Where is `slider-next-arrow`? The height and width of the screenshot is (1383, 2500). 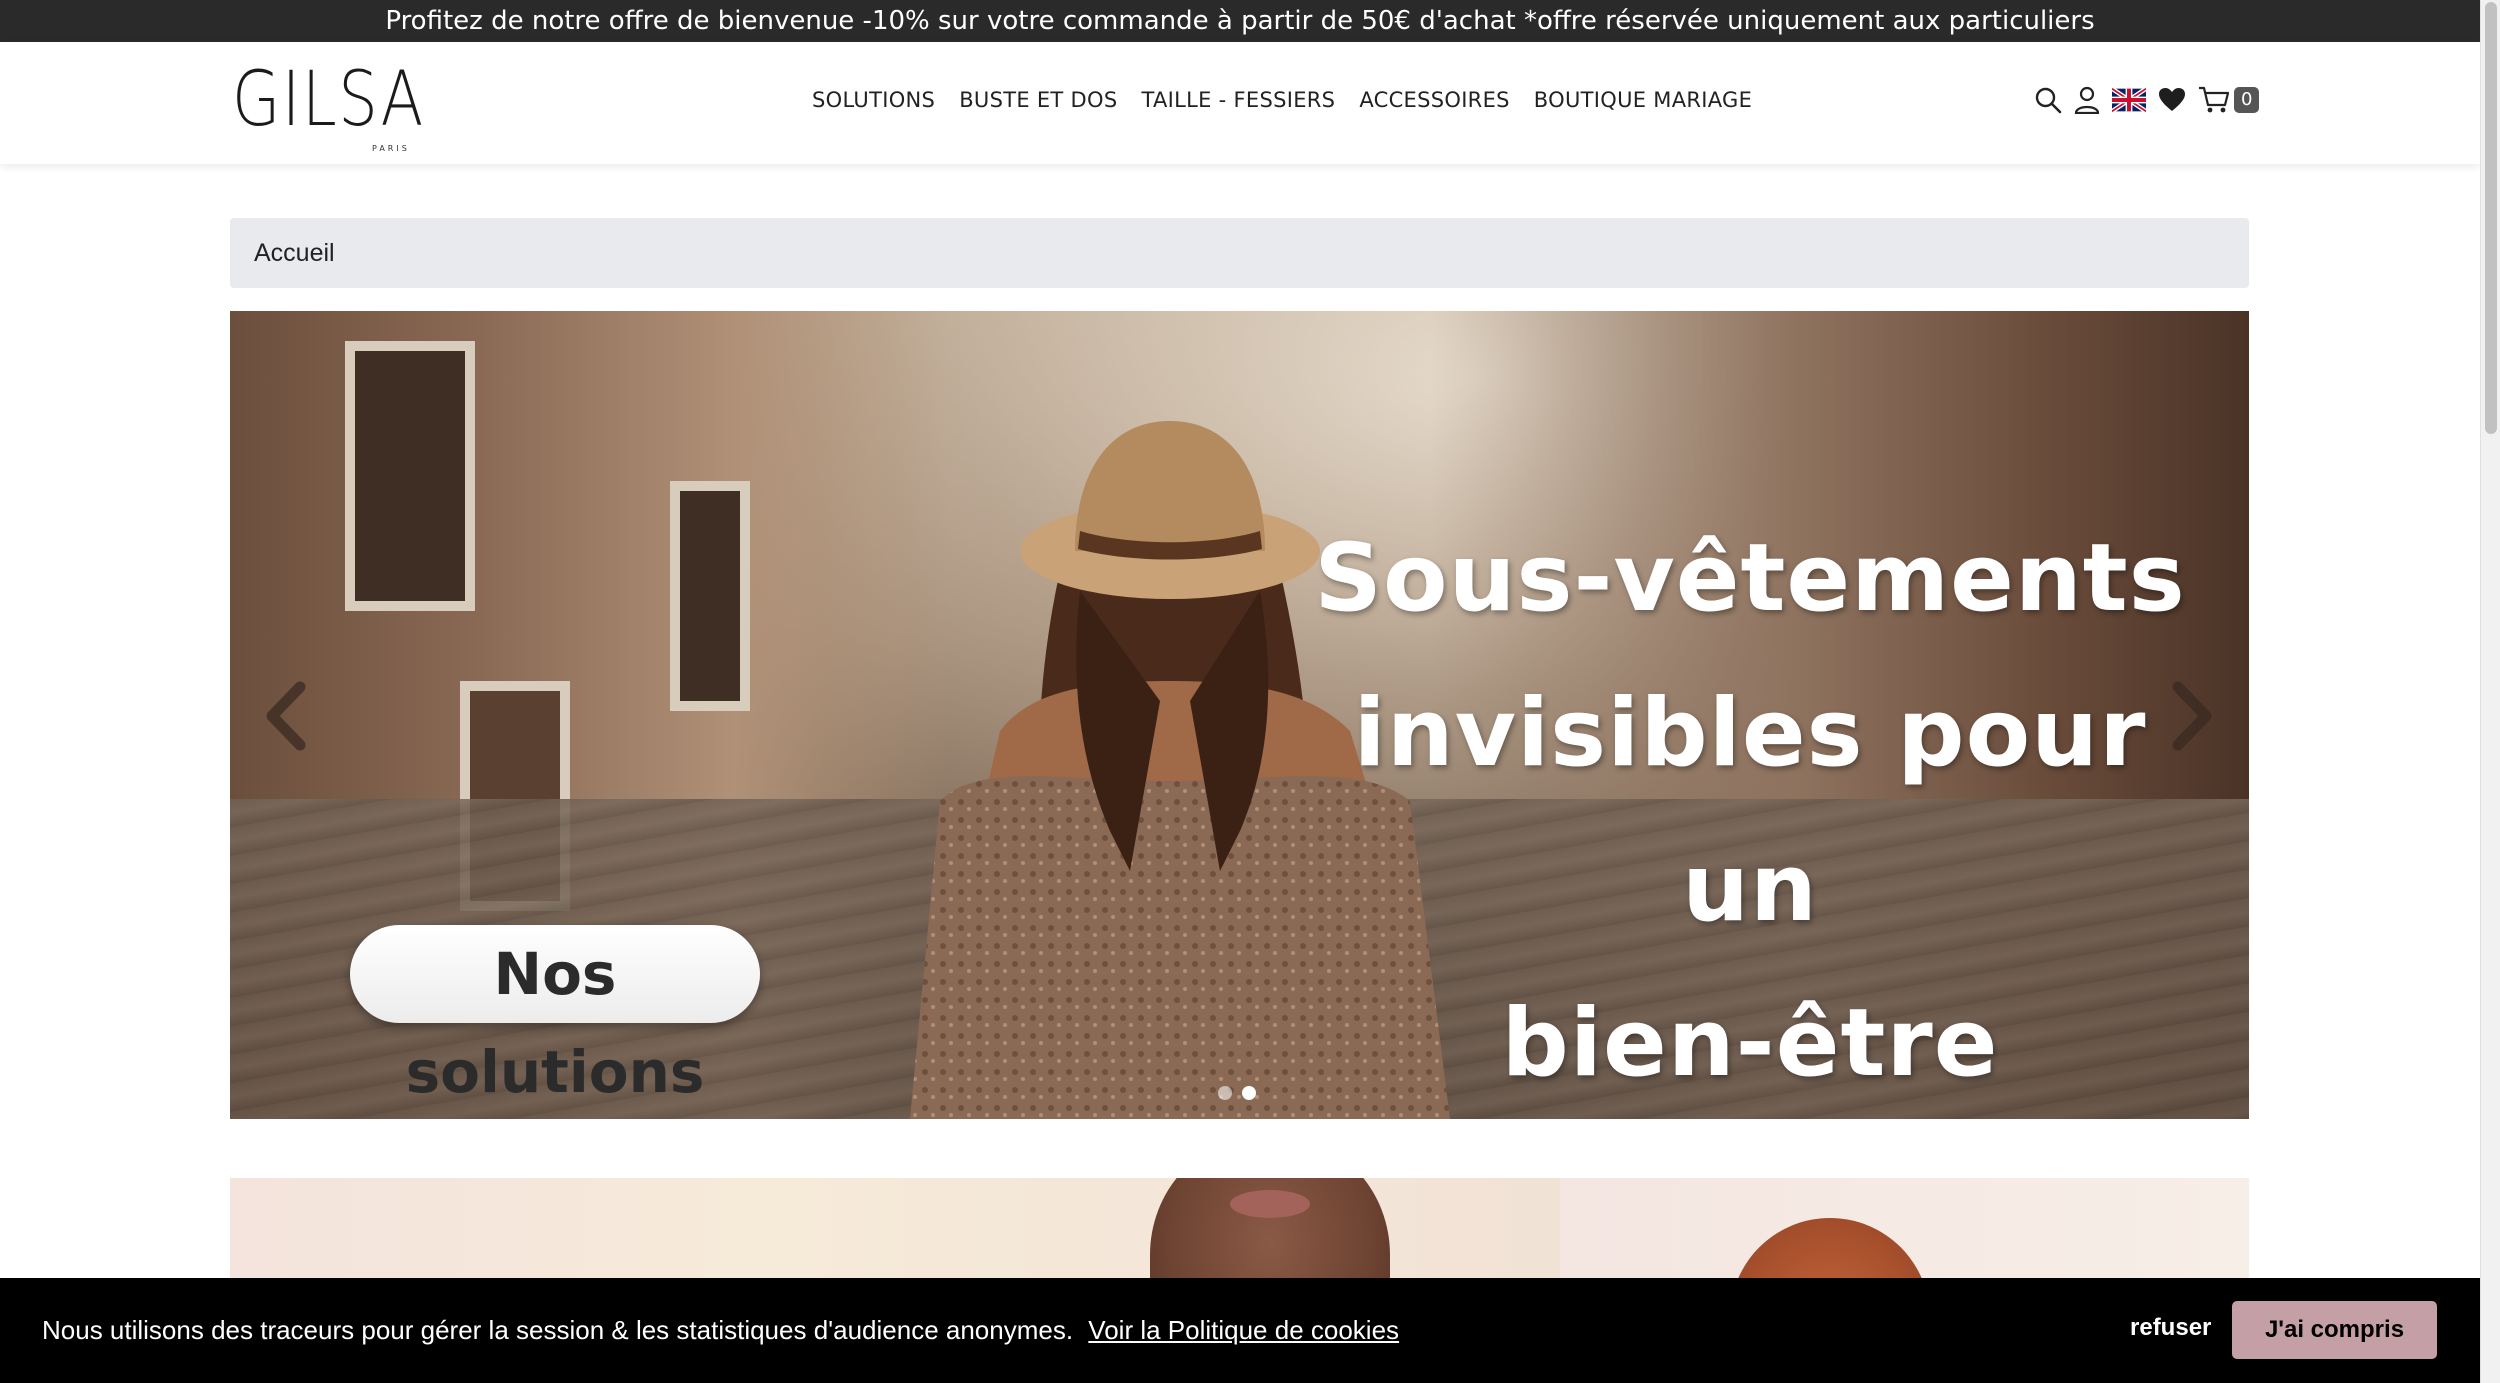 slider-next-arrow is located at coordinates (2192, 716).